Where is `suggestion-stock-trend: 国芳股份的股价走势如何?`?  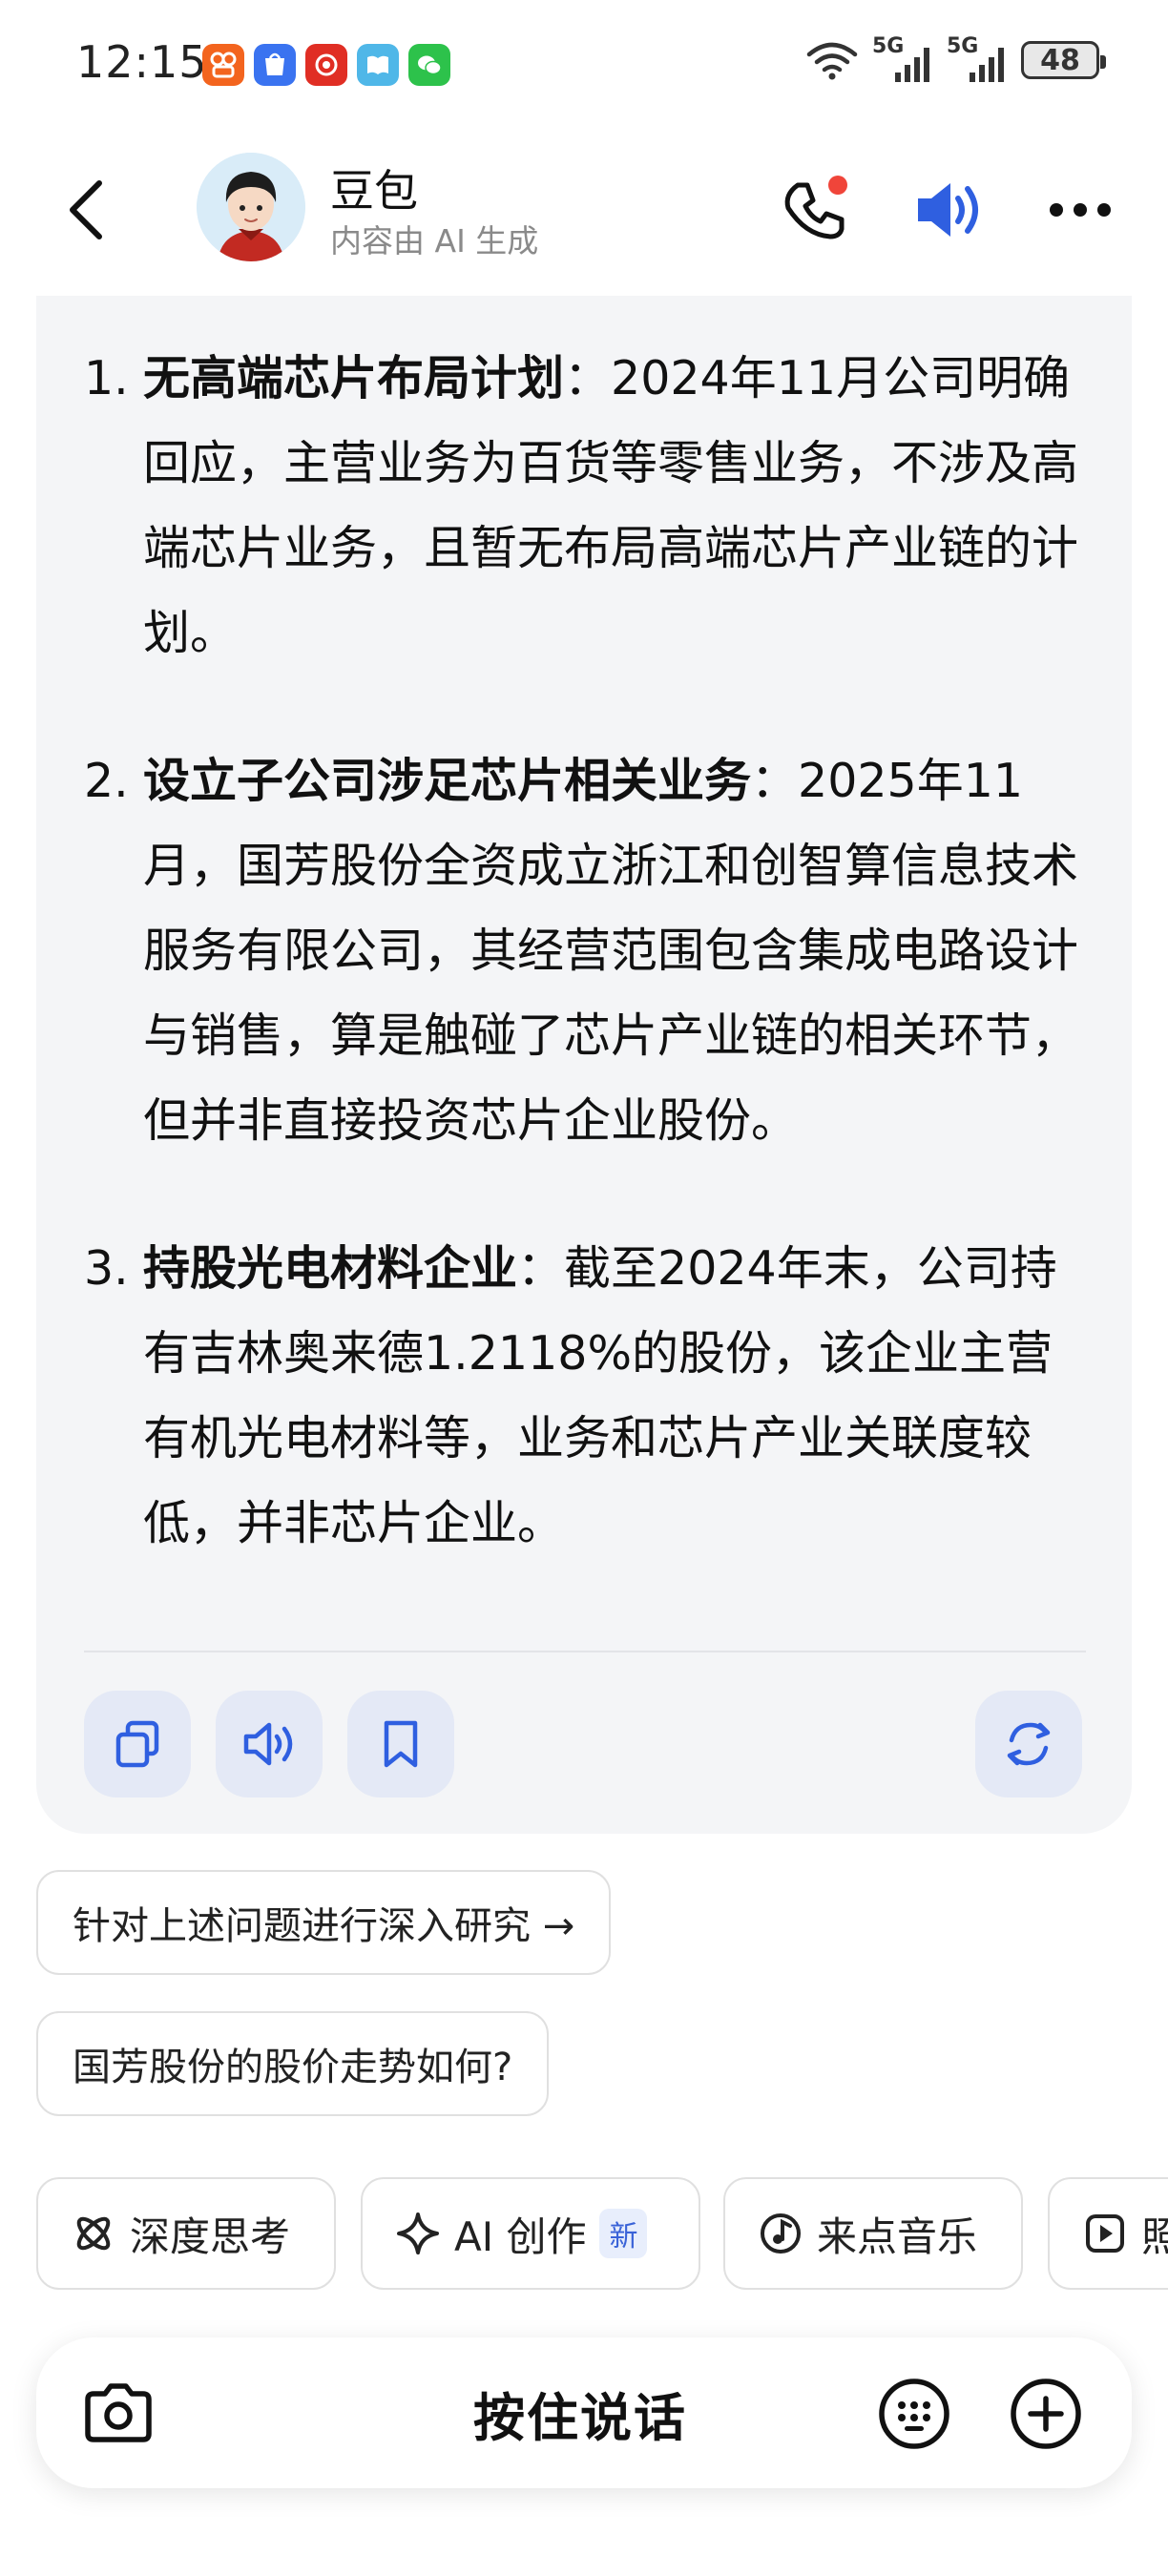 suggestion-stock-trend: 国芳股份的股价走势如何? is located at coordinates (293, 2063).